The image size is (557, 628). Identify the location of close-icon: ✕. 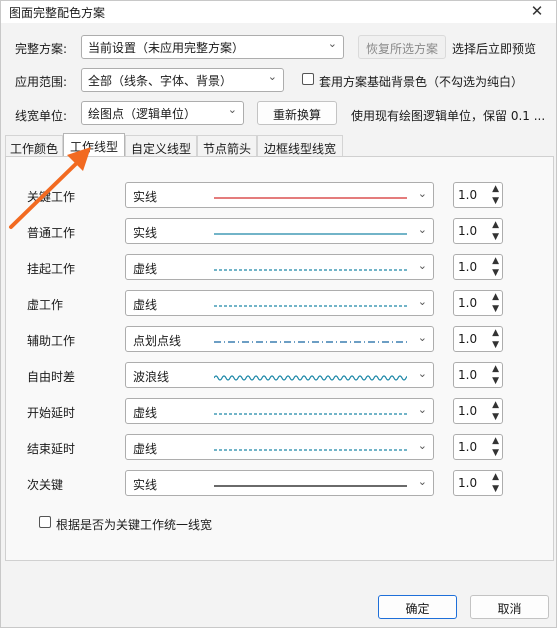
(537, 11).